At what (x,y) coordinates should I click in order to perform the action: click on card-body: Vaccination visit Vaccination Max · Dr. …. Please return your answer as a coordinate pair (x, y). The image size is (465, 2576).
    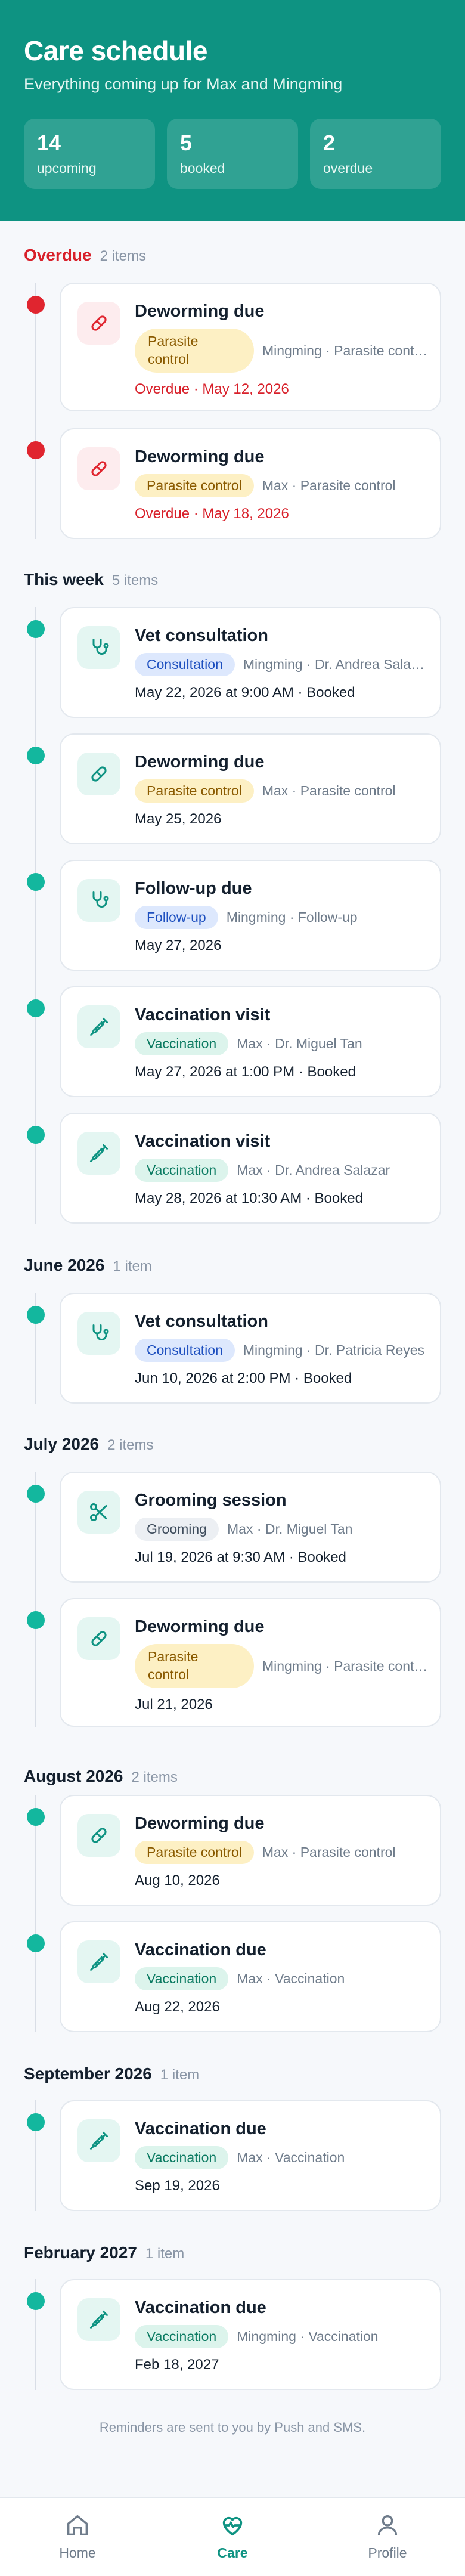
    Looking at the image, I should click on (281, 1043).